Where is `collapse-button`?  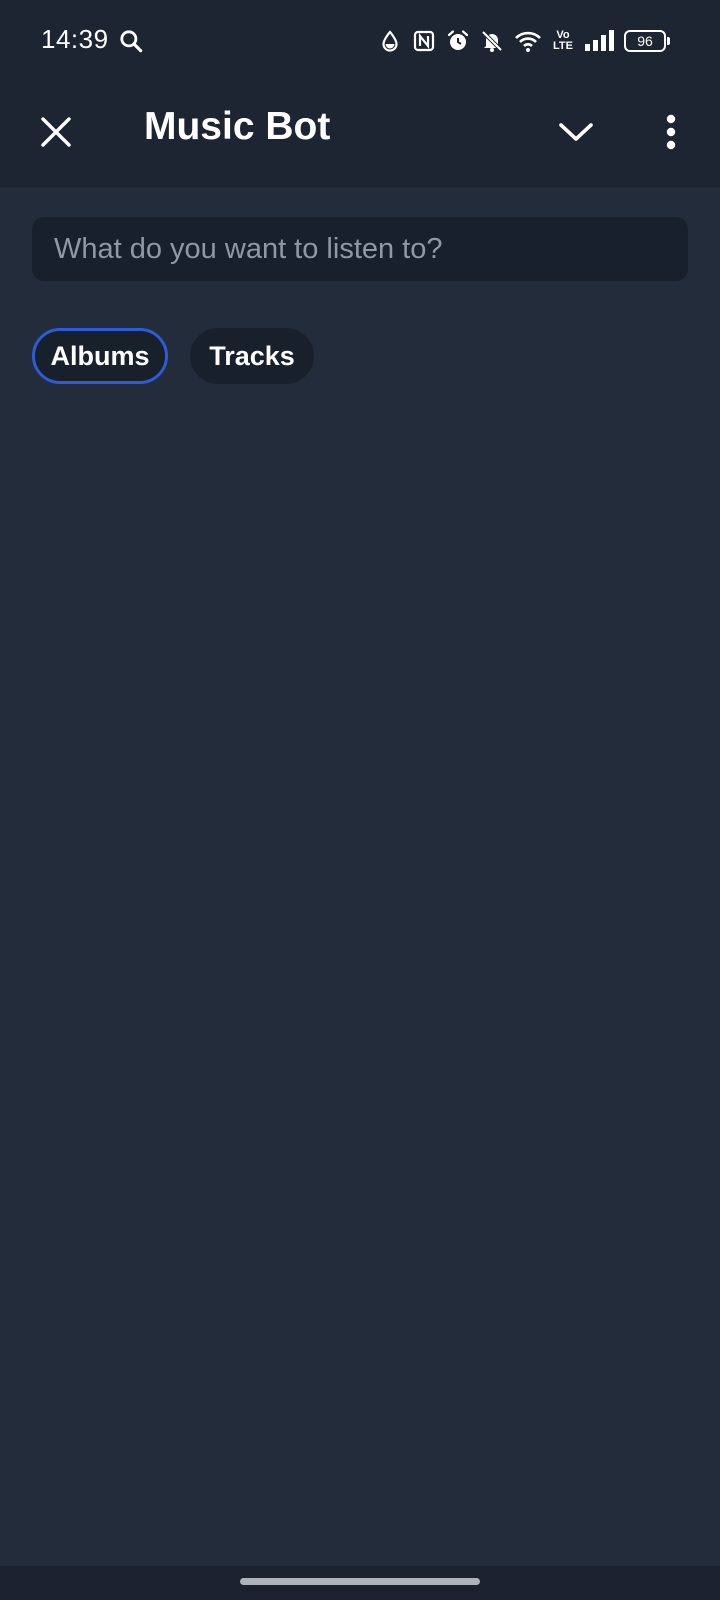
collapse-button is located at coordinates (576, 132).